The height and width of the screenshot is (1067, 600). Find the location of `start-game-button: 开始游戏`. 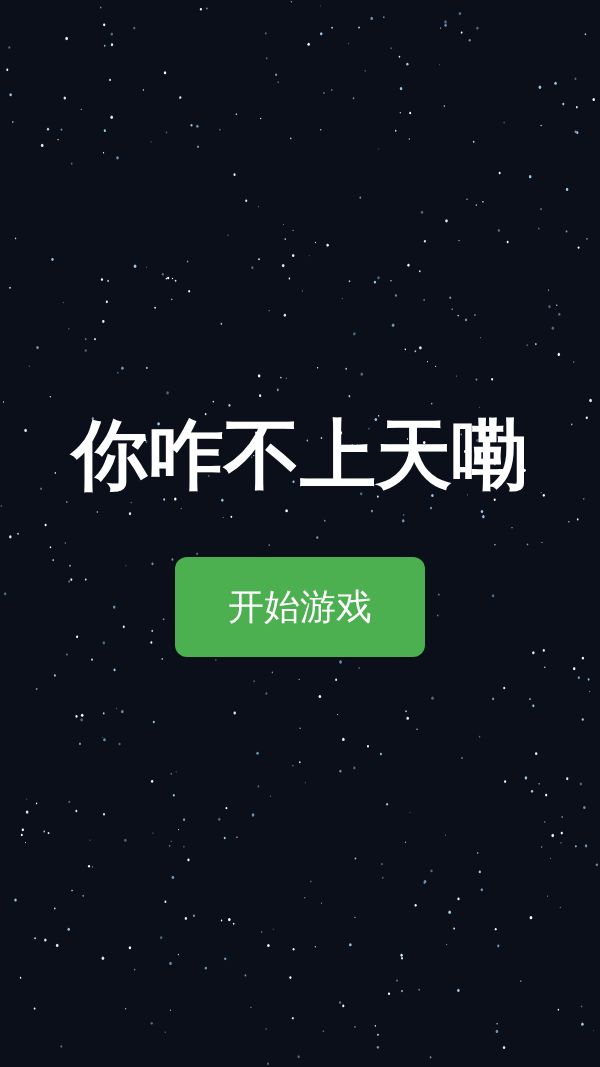

start-game-button: 开始游戏 is located at coordinates (300, 607).